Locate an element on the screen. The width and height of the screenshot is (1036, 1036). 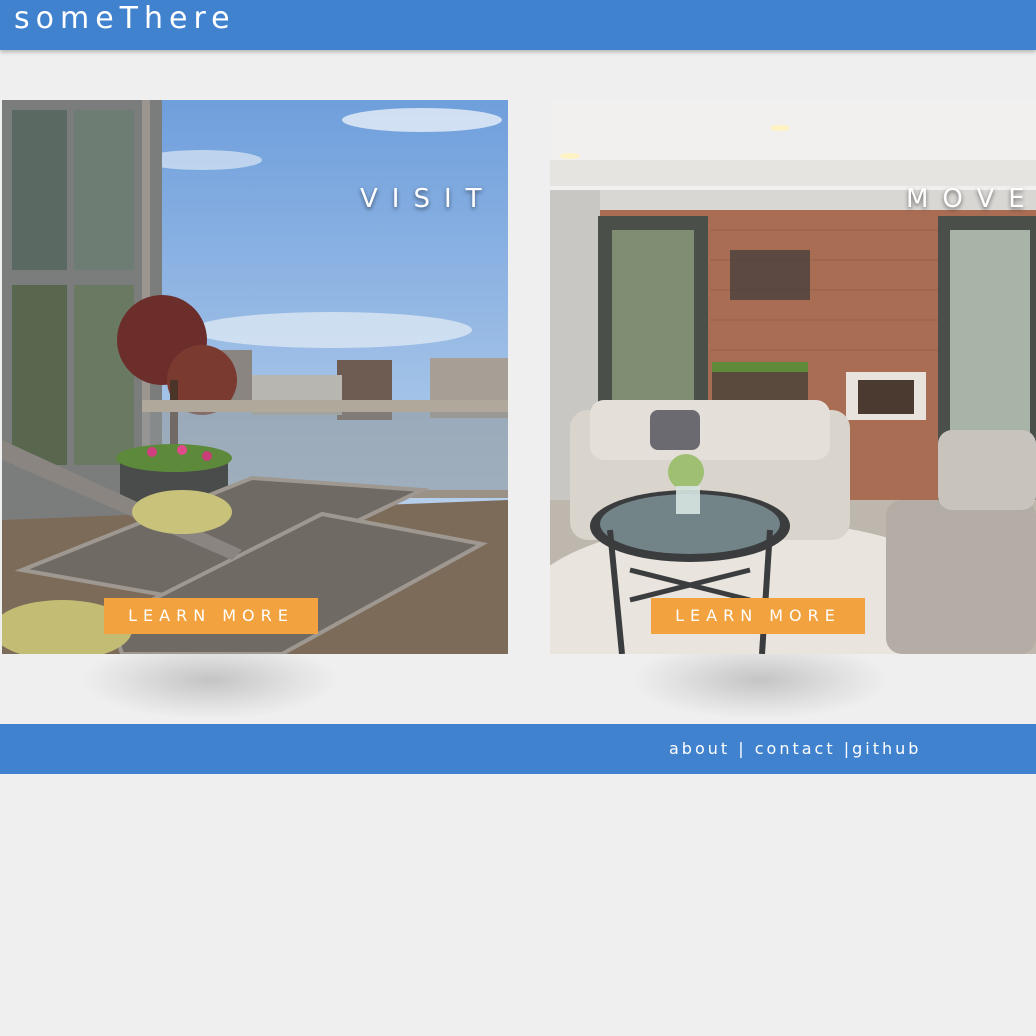
learn-more-button-visit: LEARN MORE is located at coordinates (211, 616).